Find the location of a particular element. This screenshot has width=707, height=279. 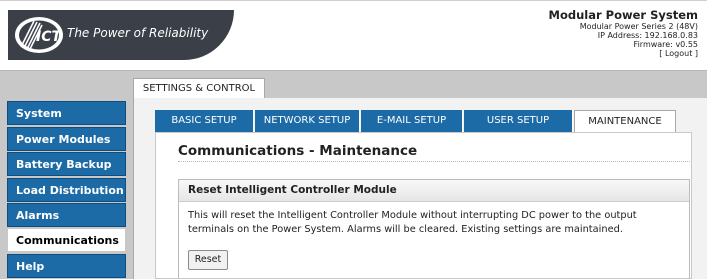

logo-mark-text: ICT is located at coordinates (49, 37).